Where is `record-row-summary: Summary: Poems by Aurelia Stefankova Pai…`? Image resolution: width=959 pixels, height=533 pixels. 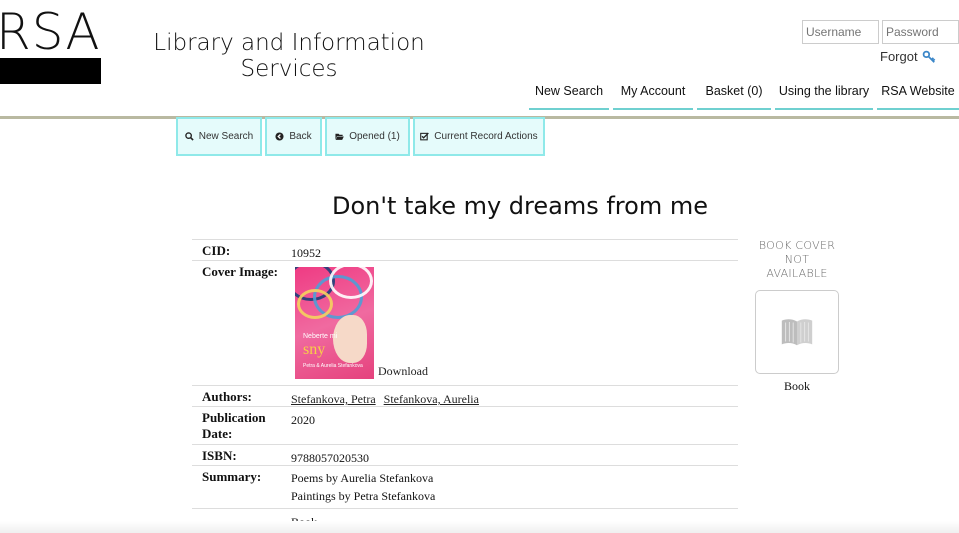
record-row-summary: Summary: Poems by Aurelia Stefankova Pai… is located at coordinates (465, 486).